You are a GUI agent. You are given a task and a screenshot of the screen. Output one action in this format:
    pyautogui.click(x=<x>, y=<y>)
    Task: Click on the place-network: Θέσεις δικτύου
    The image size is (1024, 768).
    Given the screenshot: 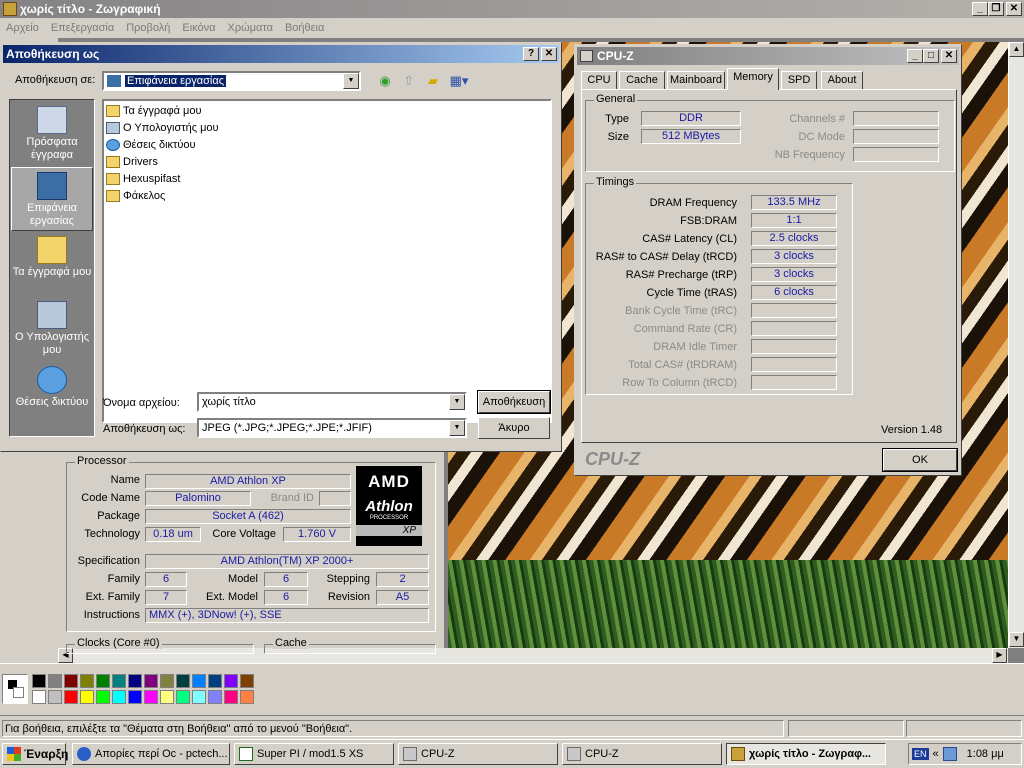 What is the action you would take?
    pyautogui.click(x=52, y=394)
    